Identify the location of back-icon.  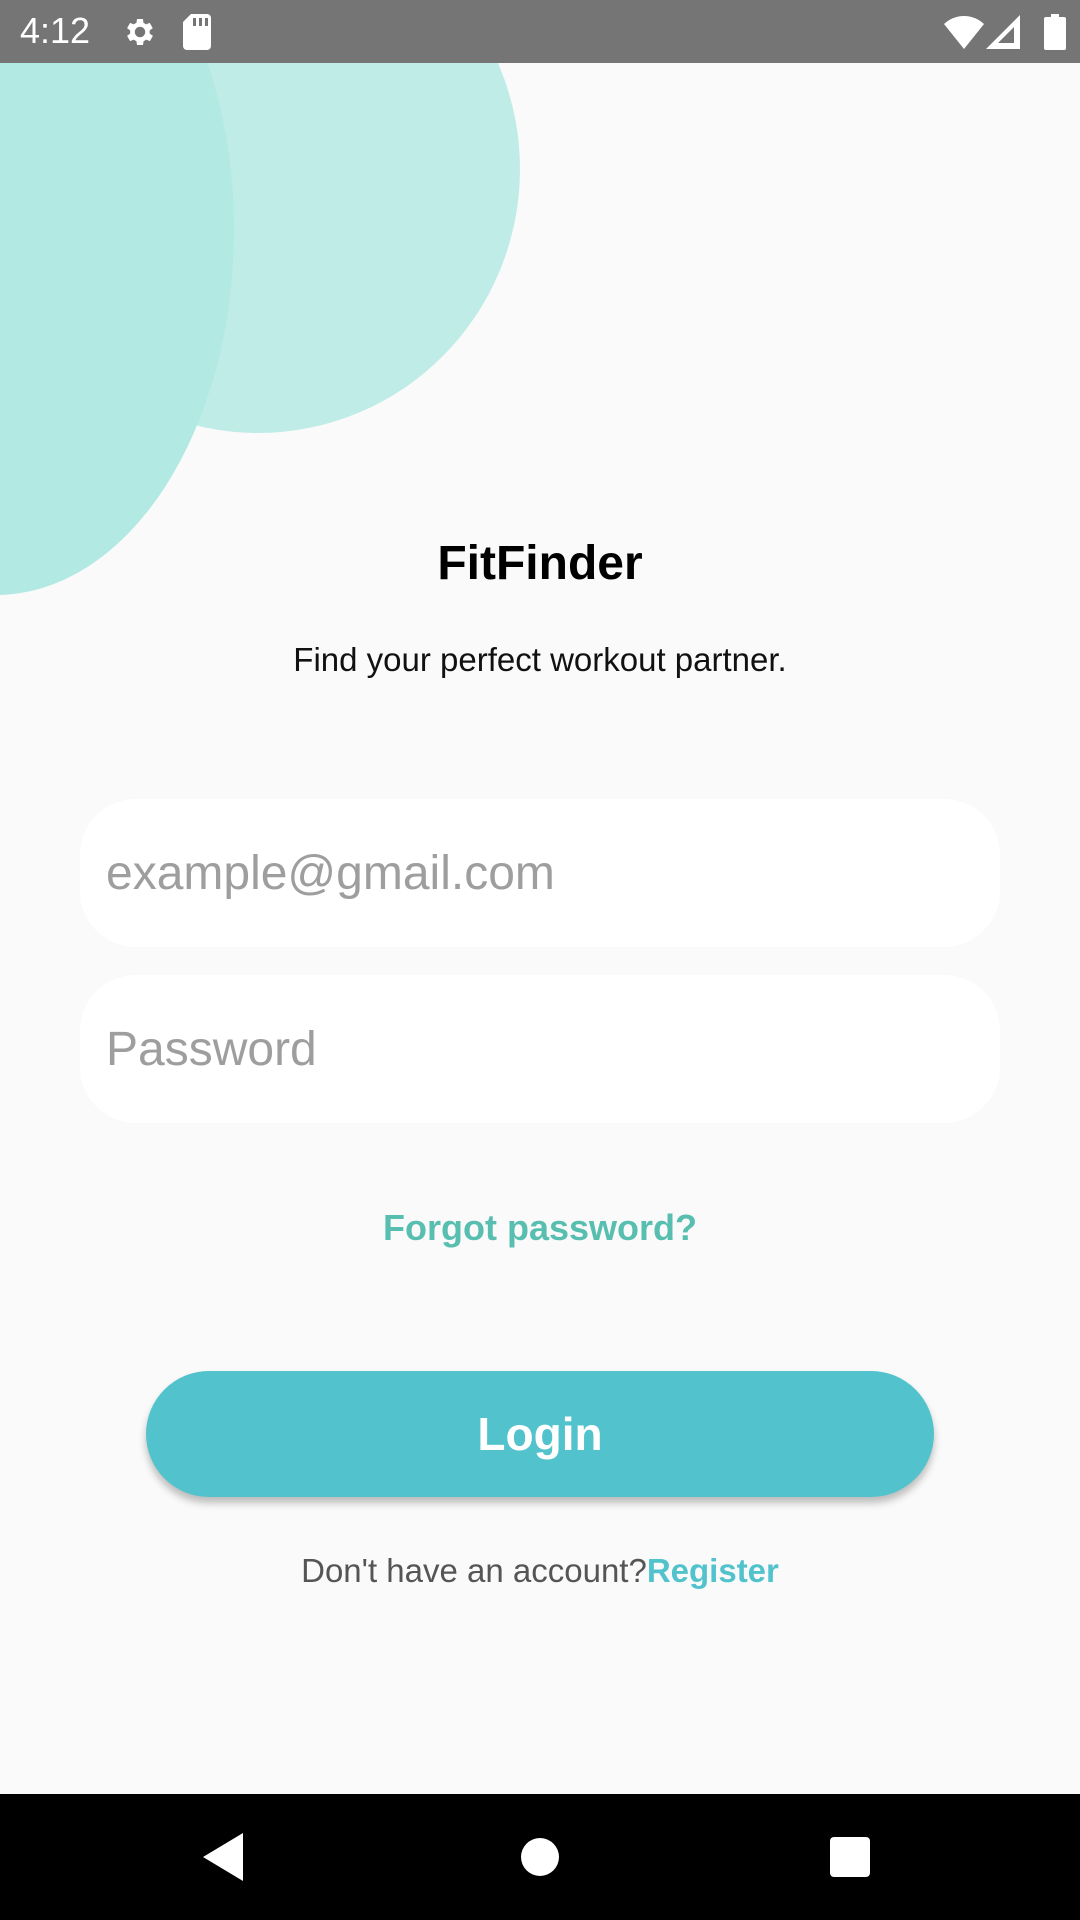
(225, 1857).